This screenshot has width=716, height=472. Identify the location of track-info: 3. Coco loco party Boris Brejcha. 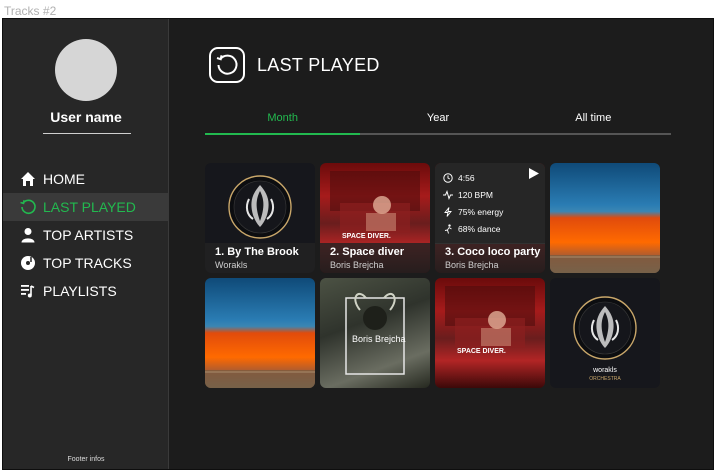
(490, 258).